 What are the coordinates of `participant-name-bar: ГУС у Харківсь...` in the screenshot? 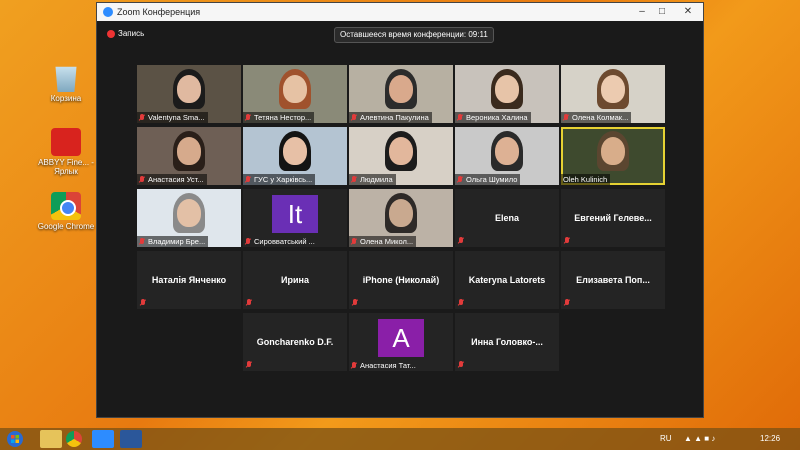 It's located at (279, 179).